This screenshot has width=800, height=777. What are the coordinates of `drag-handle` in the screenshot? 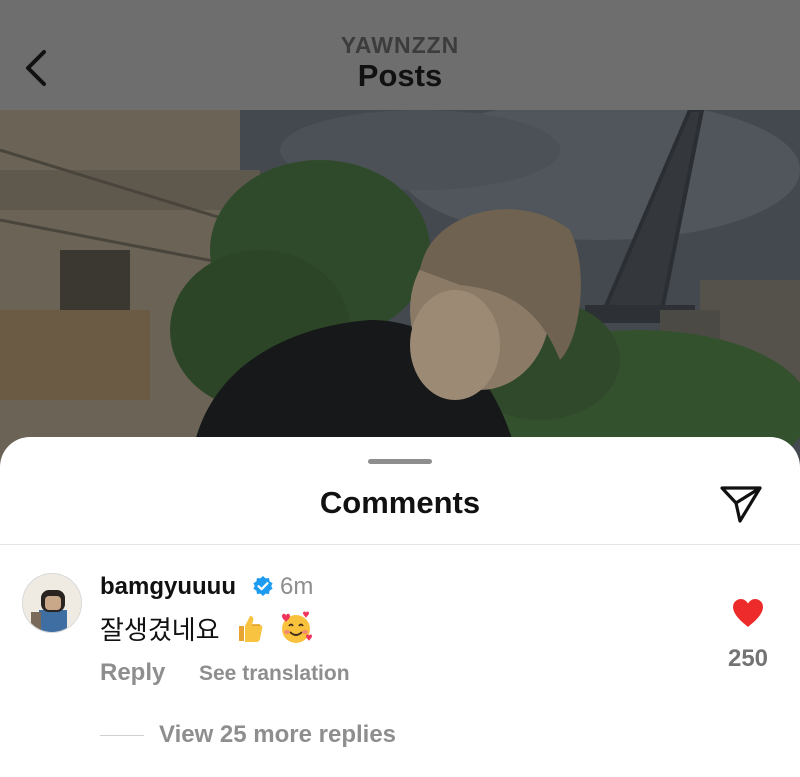 It's located at (400, 461).